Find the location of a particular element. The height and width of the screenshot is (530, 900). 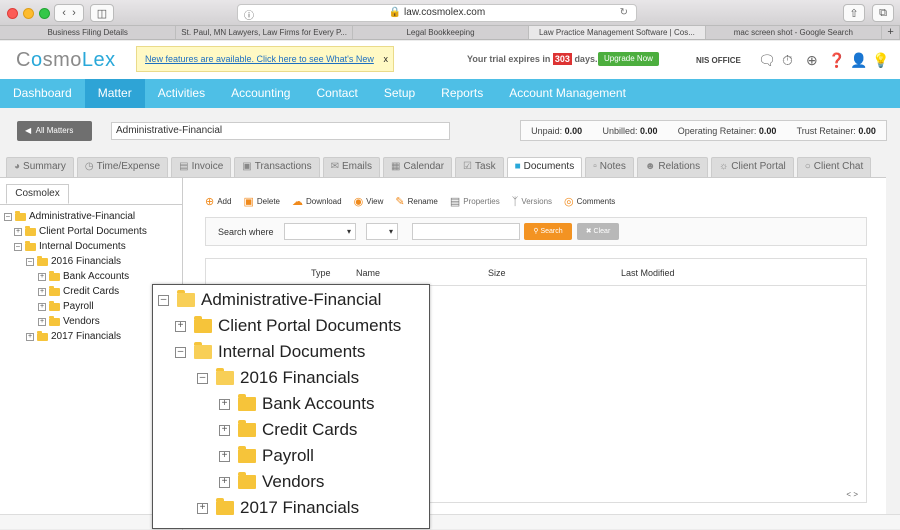

tab-emails: ✉ Emails is located at coordinates (351, 167).